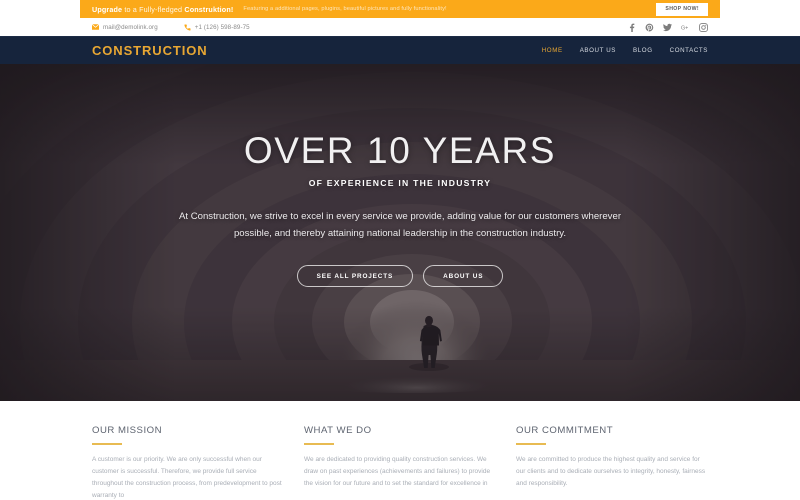 Image resolution: width=800 pixels, height=500 pixels. I want to click on instagram-icon, so click(703, 27).